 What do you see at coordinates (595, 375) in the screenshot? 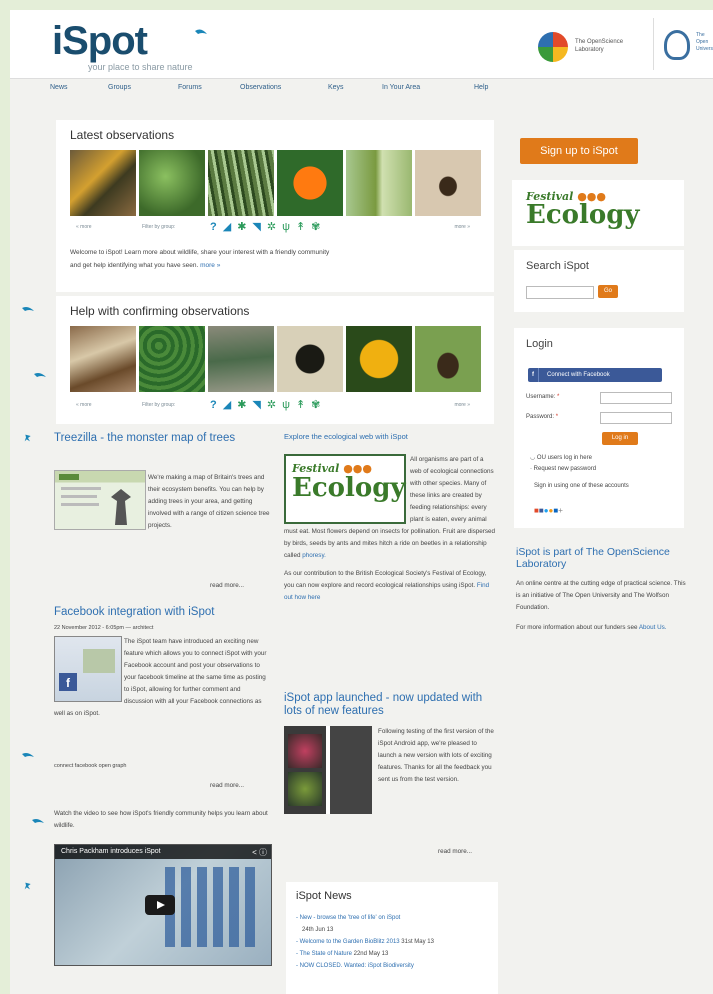
I see `facebook-connect-button: f Connect with Facebook` at bounding box center [595, 375].